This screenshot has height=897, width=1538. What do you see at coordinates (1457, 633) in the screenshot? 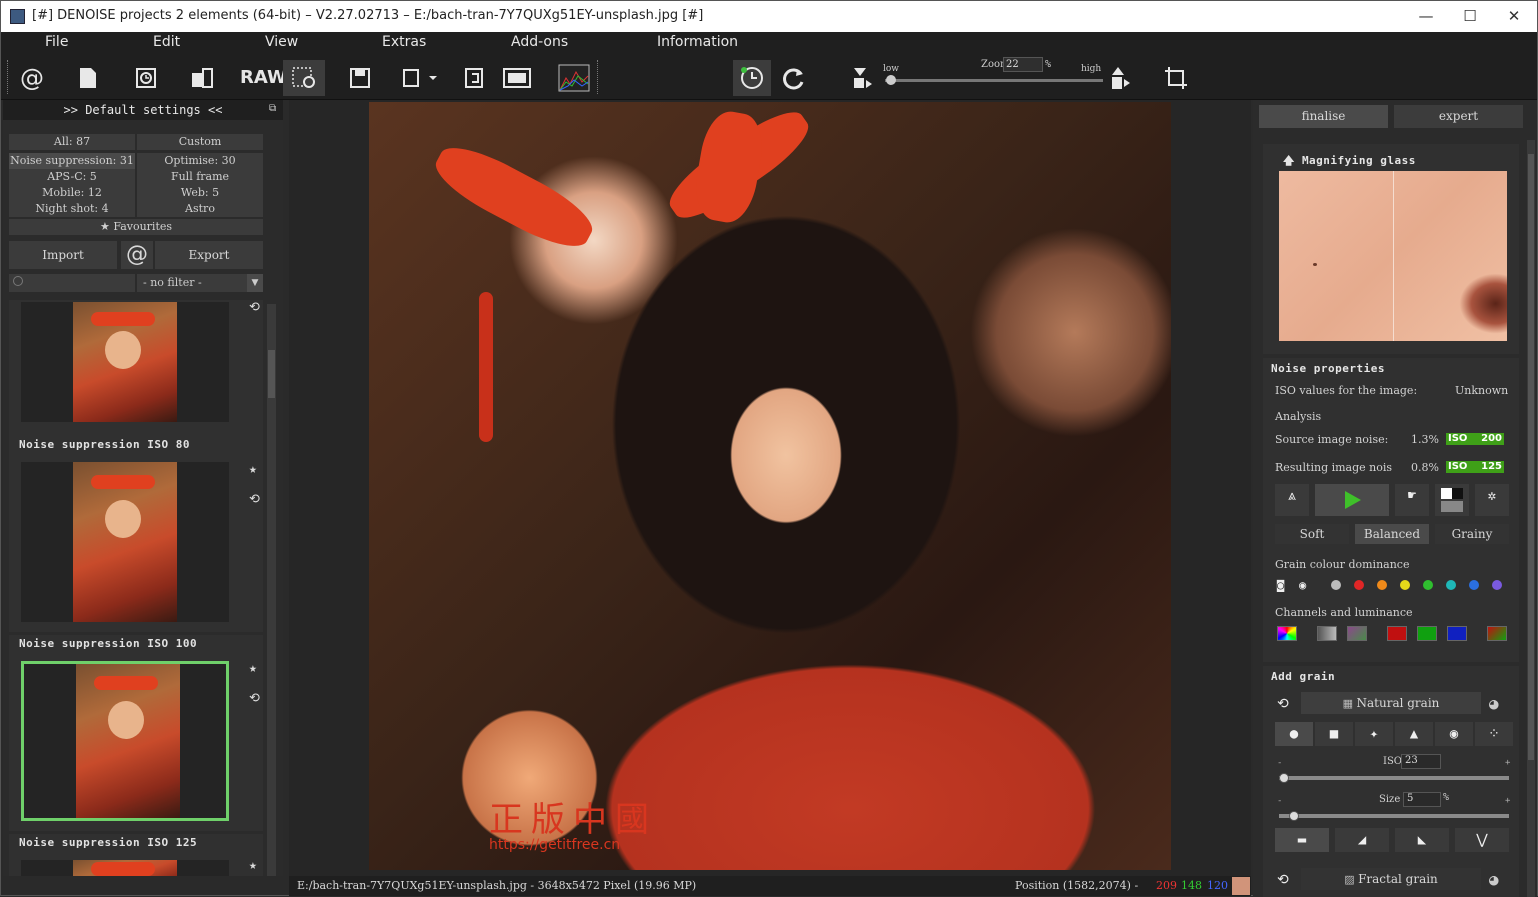
I see `channel-blue` at bounding box center [1457, 633].